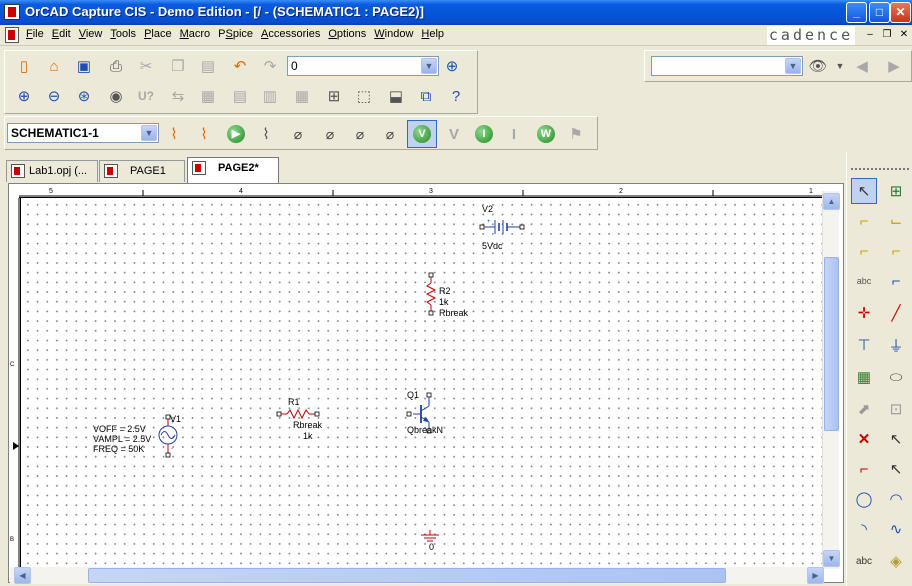  Describe the element at coordinates (896, 345) in the screenshot. I see `ground-icon: ⏚` at that location.